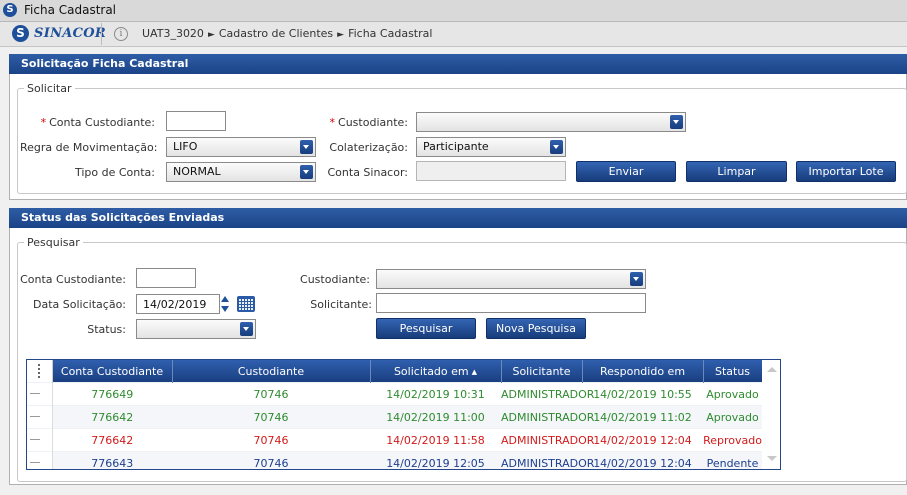 This screenshot has height=495, width=907. Describe the element at coordinates (49, 88) in the screenshot. I see `solicitar-legend: Solicitar` at that location.